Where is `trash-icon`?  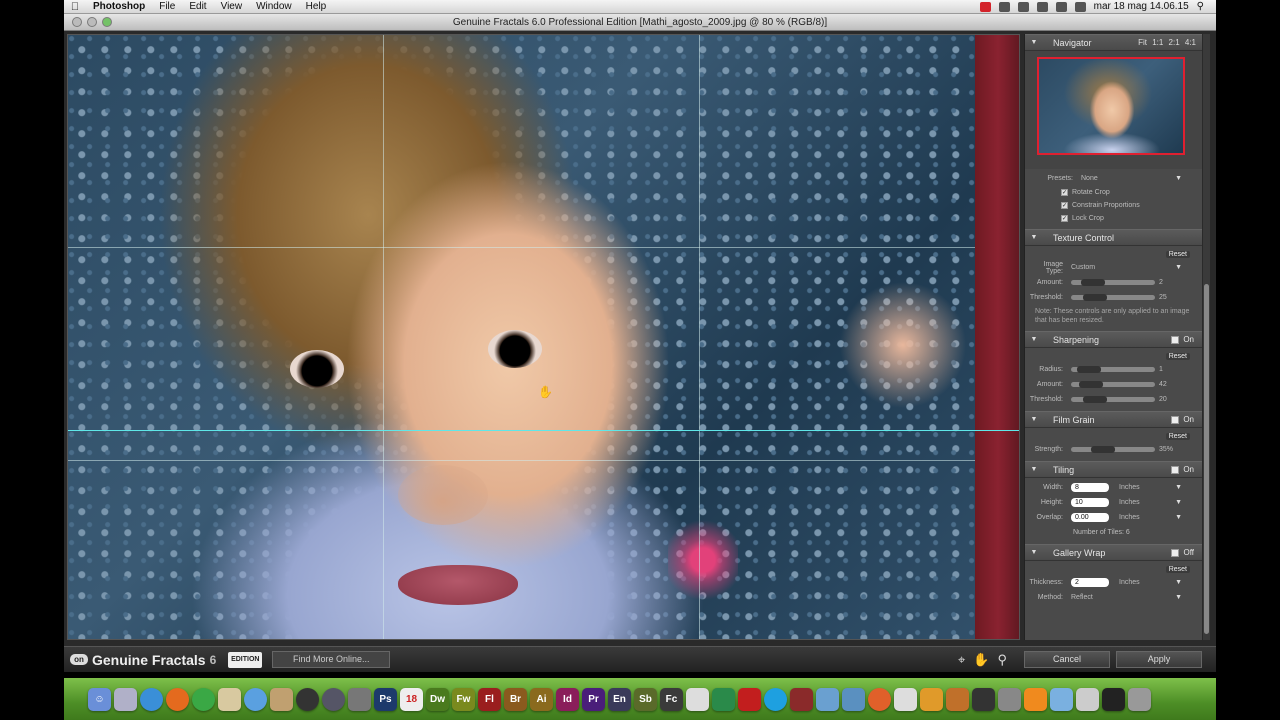 trash-icon is located at coordinates (1139, 699).